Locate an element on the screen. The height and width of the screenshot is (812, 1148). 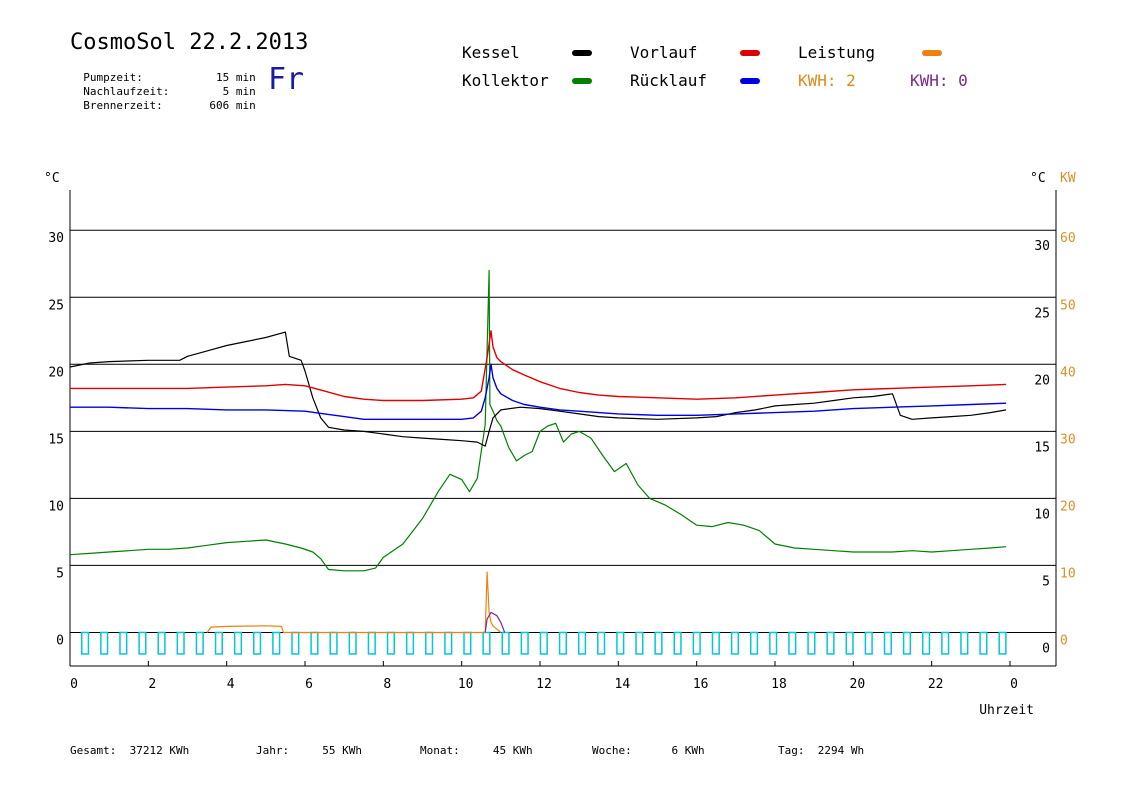
x-axis-label: Uhrzeit is located at coordinates (1006, 710).